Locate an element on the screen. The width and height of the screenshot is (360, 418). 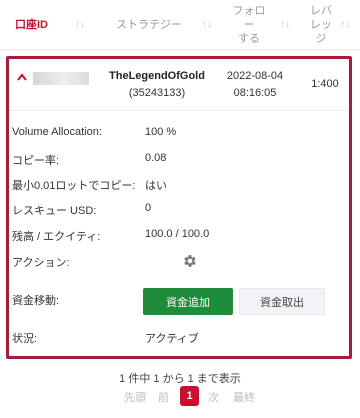
column-header-follow: フォロー する is located at coordinates (249, 25).